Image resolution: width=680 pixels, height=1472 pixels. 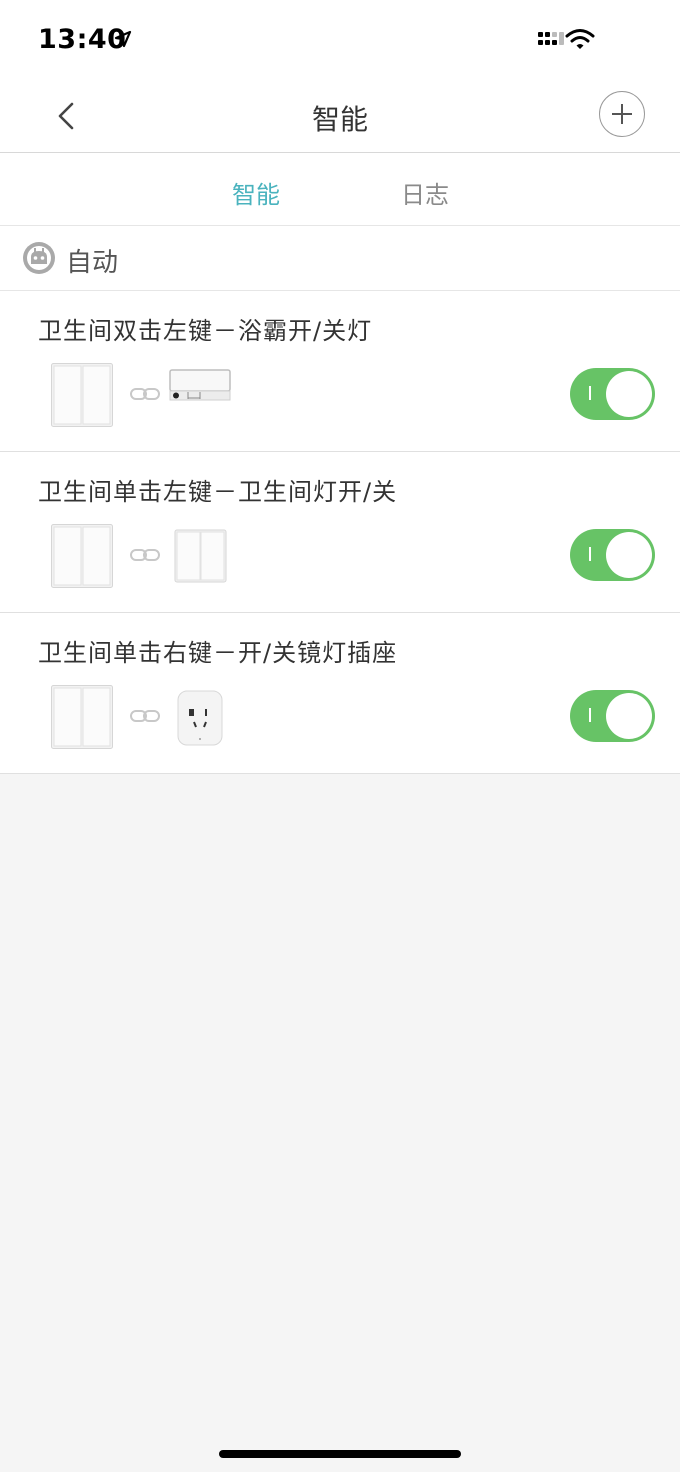 I want to click on automation-rule: 卫生间单击右键－开/关镜灯插座, so click(x=340, y=693).